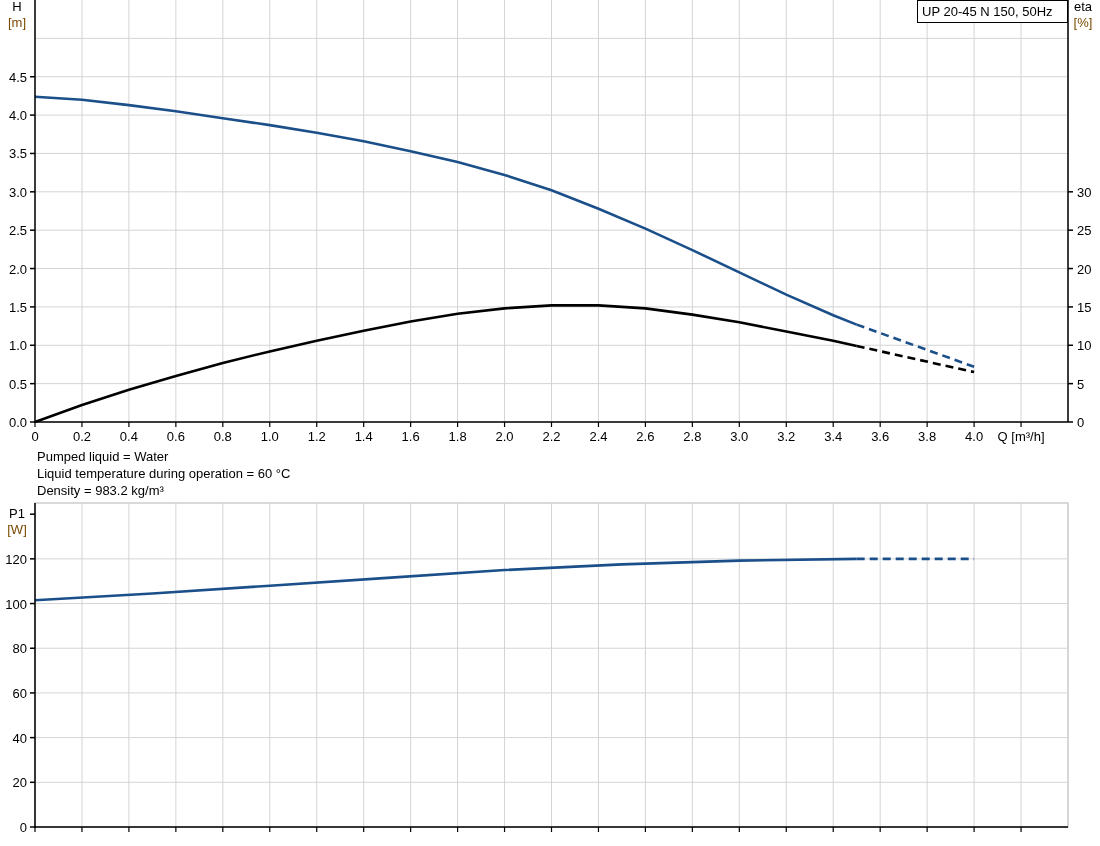 The image size is (1100, 846). I want to click on axis-tick-label: 0.2, so click(81, 436).